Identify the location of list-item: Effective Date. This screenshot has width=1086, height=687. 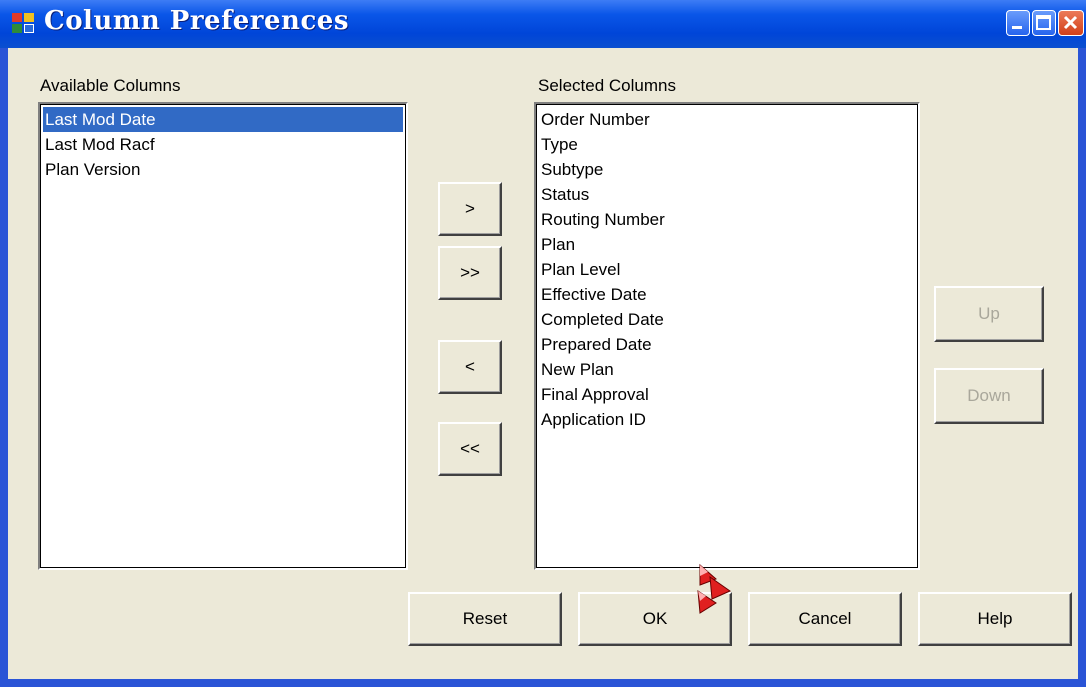
(727, 294).